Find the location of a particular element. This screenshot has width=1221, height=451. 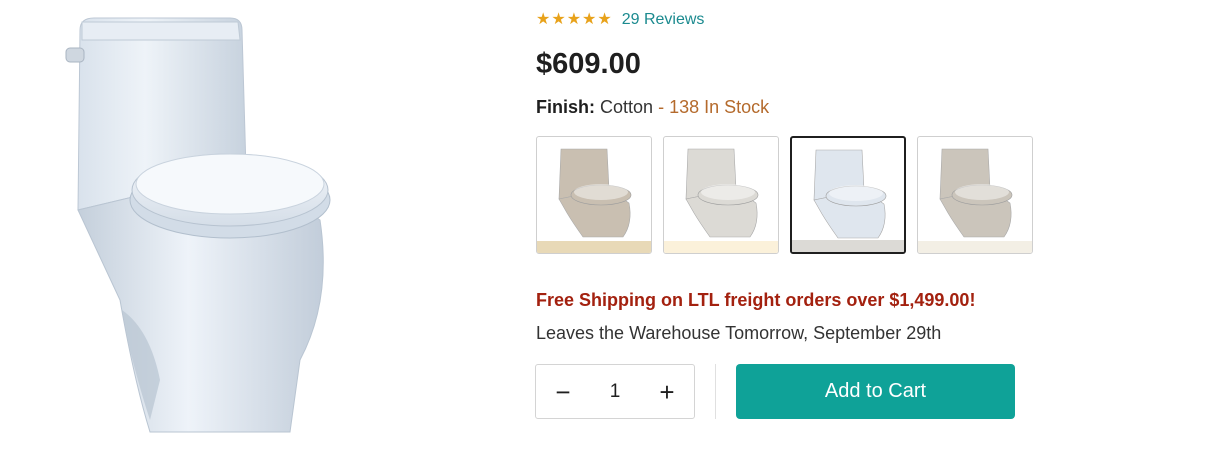

reviews-link: 29 Reviews is located at coordinates (663, 20).